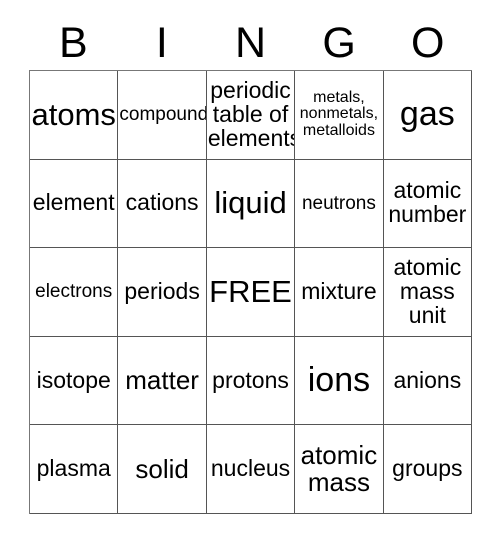  I want to click on bingo-cell-label: groups, so click(427, 468).